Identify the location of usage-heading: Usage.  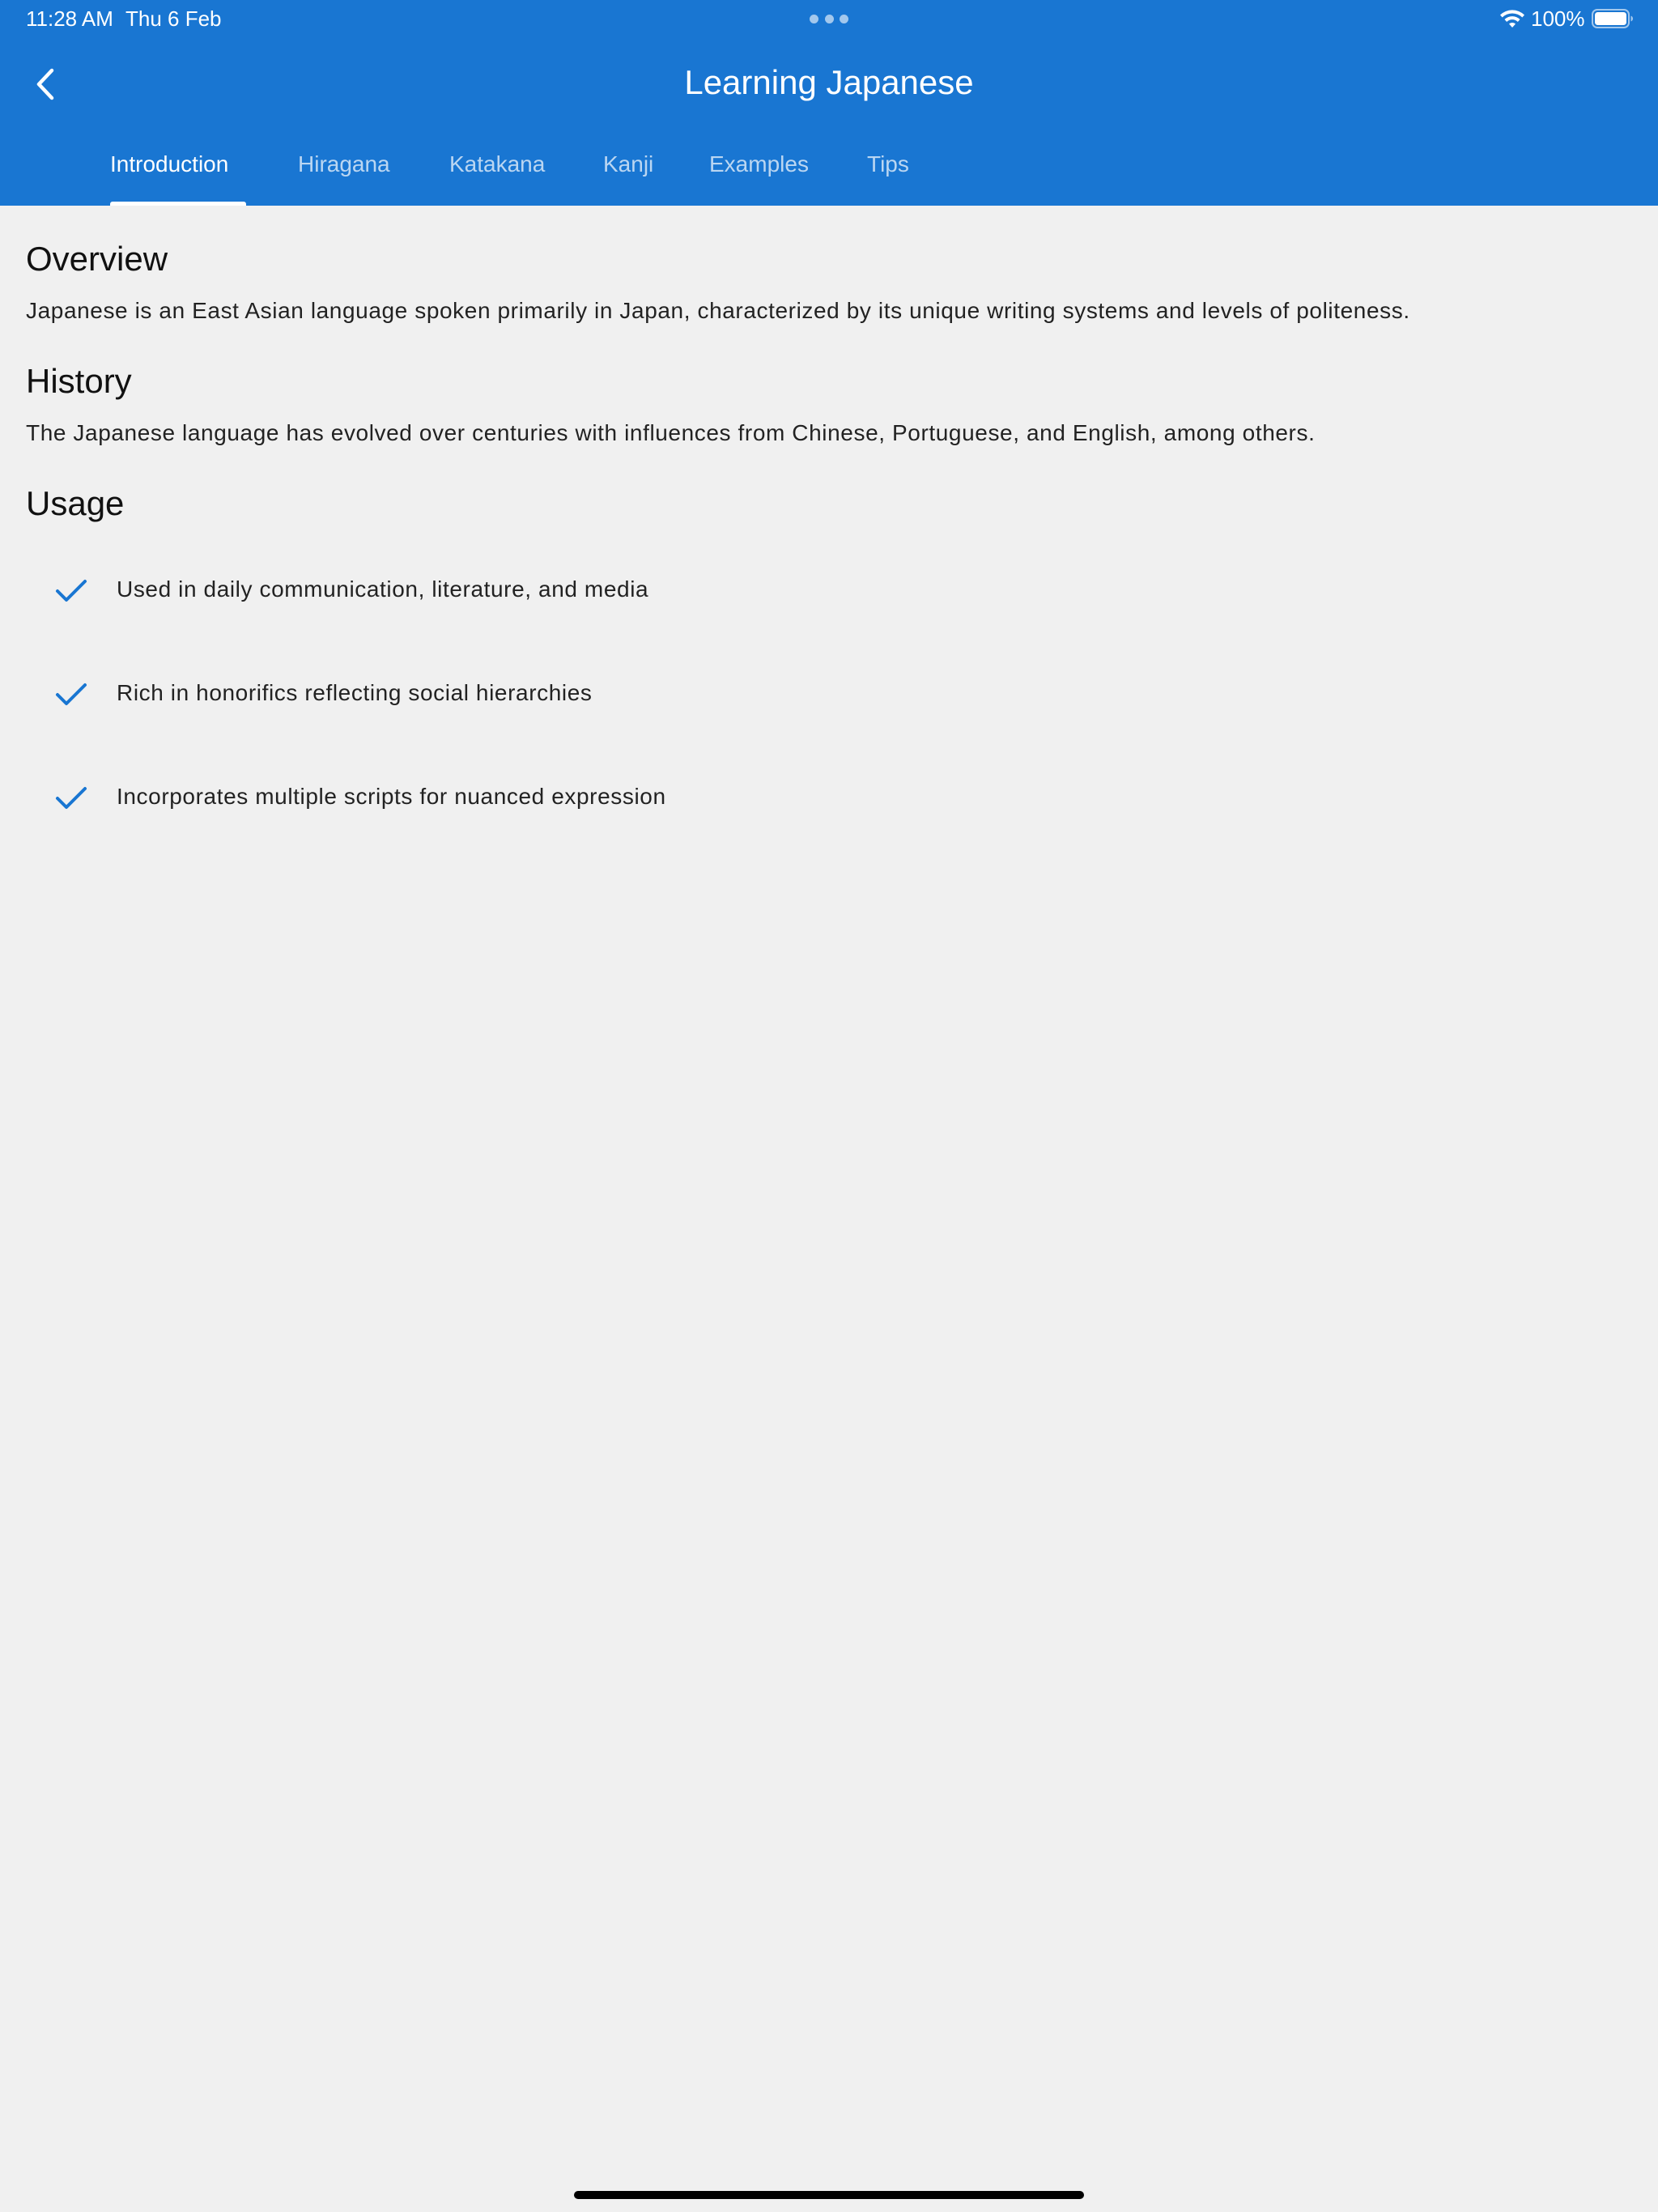
(75, 503).